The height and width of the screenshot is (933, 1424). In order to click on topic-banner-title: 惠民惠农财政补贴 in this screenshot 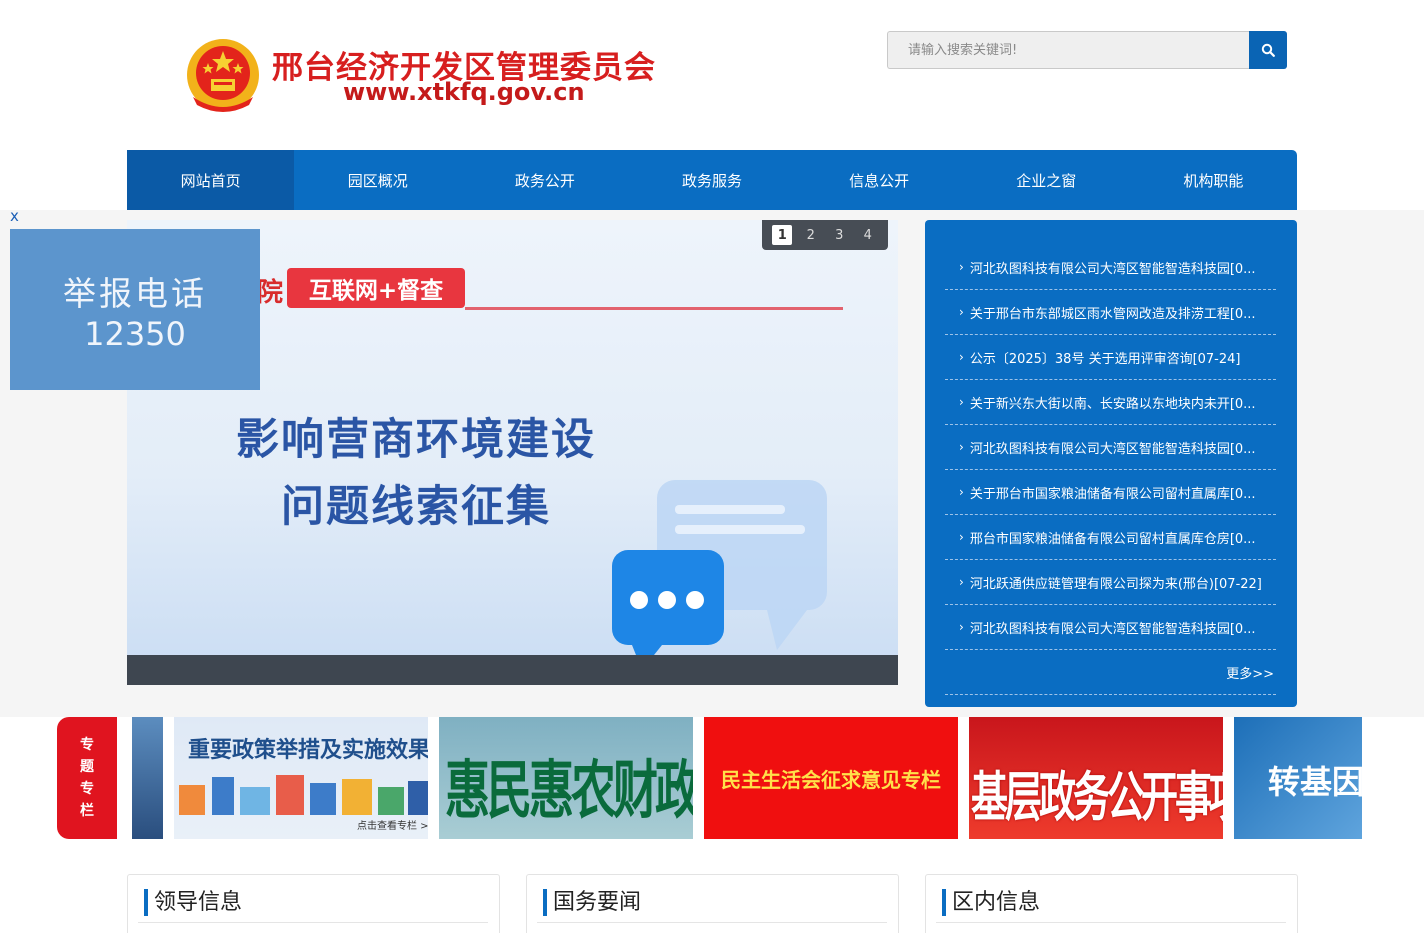, I will do `click(569, 790)`.